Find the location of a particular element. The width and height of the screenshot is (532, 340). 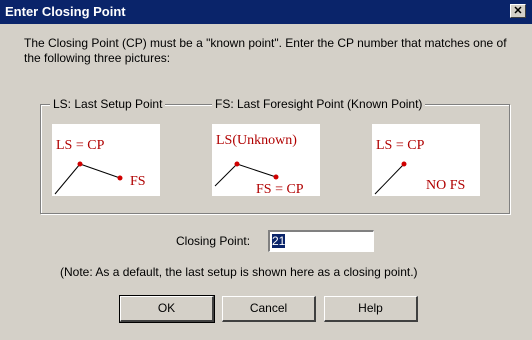

picture-ls-cp-fs-svg: LS = CP FS is located at coordinates (100, 166).